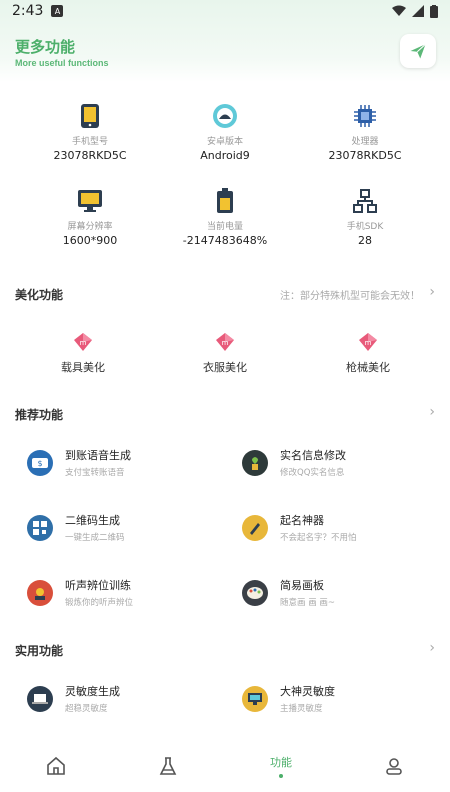  I want to click on page-subtitle: More useful functions, so click(62, 63).